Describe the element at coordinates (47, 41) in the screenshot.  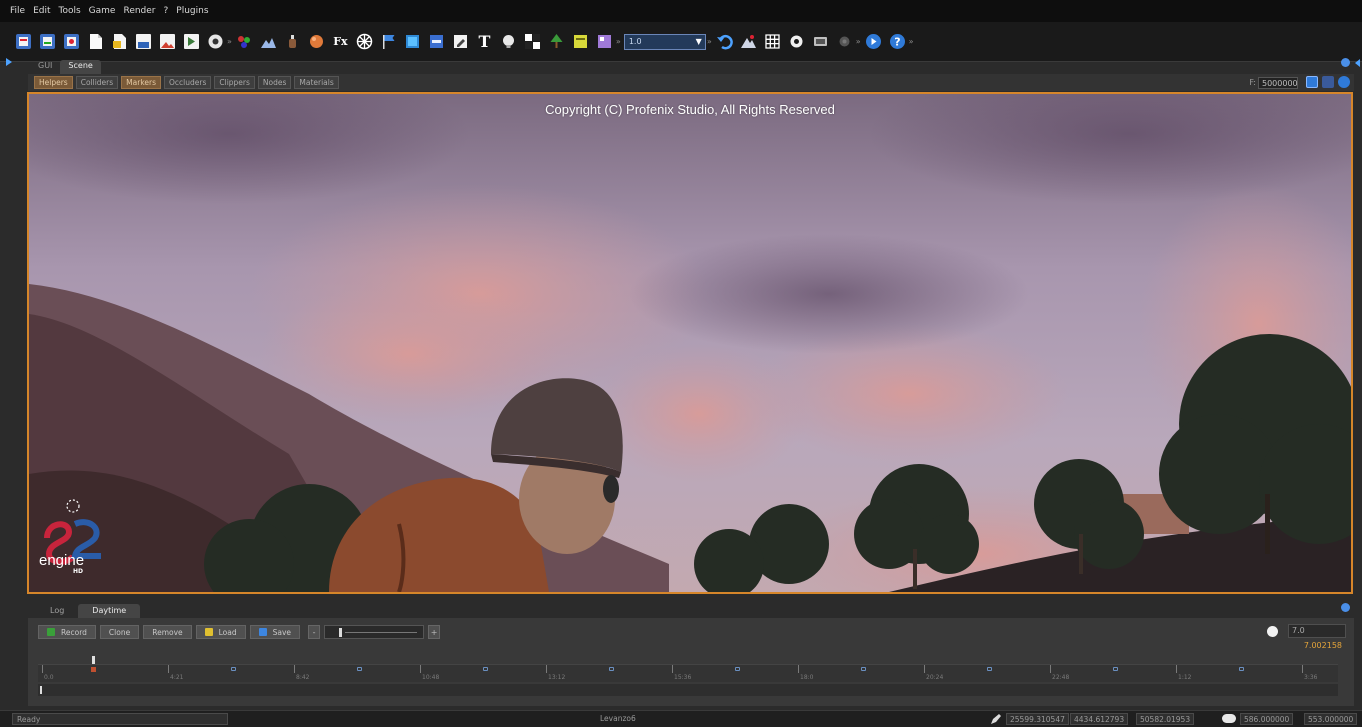
I see `open-scene-icon` at that location.